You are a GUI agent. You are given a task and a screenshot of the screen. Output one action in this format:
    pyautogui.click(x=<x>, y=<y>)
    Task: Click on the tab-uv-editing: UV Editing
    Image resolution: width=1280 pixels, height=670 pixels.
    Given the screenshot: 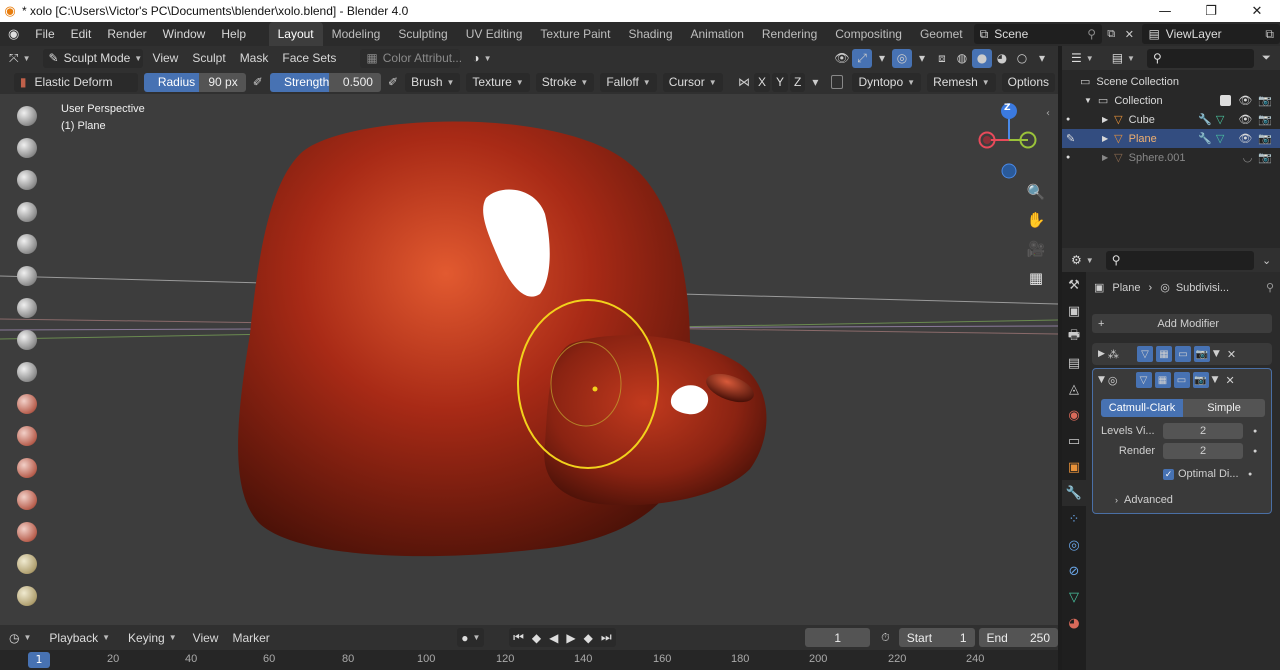 What is the action you would take?
    pyautogui.click(x=494, y=34)
    